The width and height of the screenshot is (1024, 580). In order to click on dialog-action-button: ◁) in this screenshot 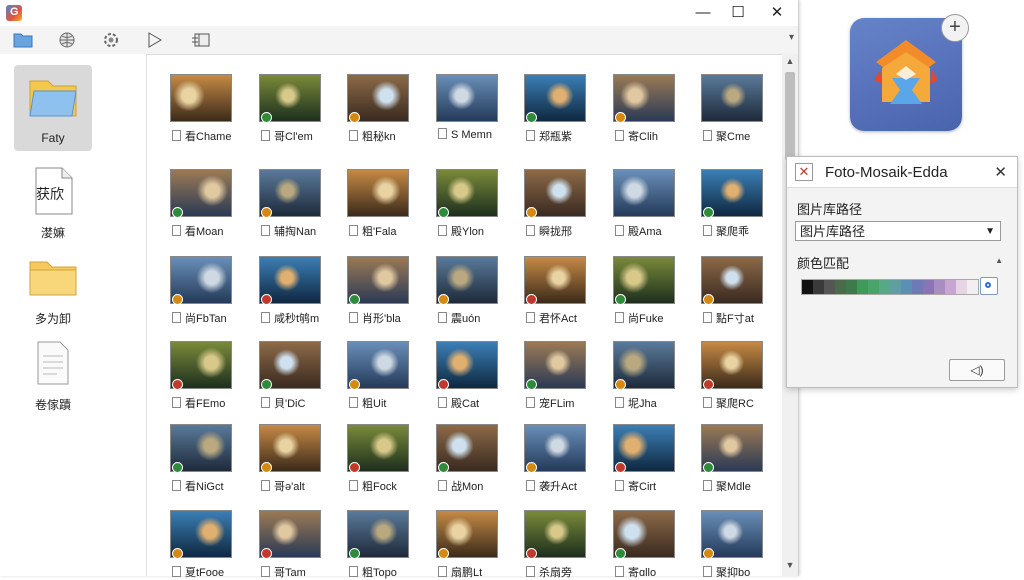, I will do `click(977, 370)`.